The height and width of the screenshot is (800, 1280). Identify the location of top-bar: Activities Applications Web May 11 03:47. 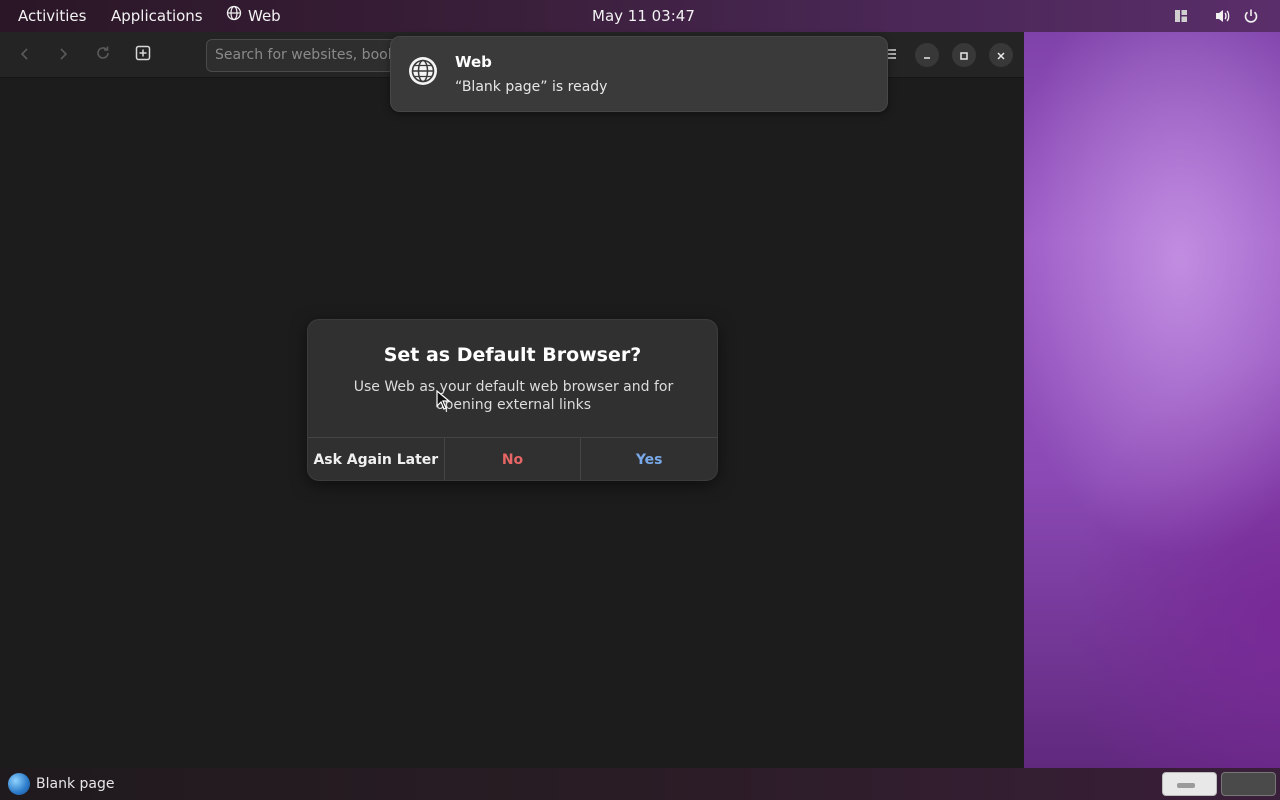
(640, 16).